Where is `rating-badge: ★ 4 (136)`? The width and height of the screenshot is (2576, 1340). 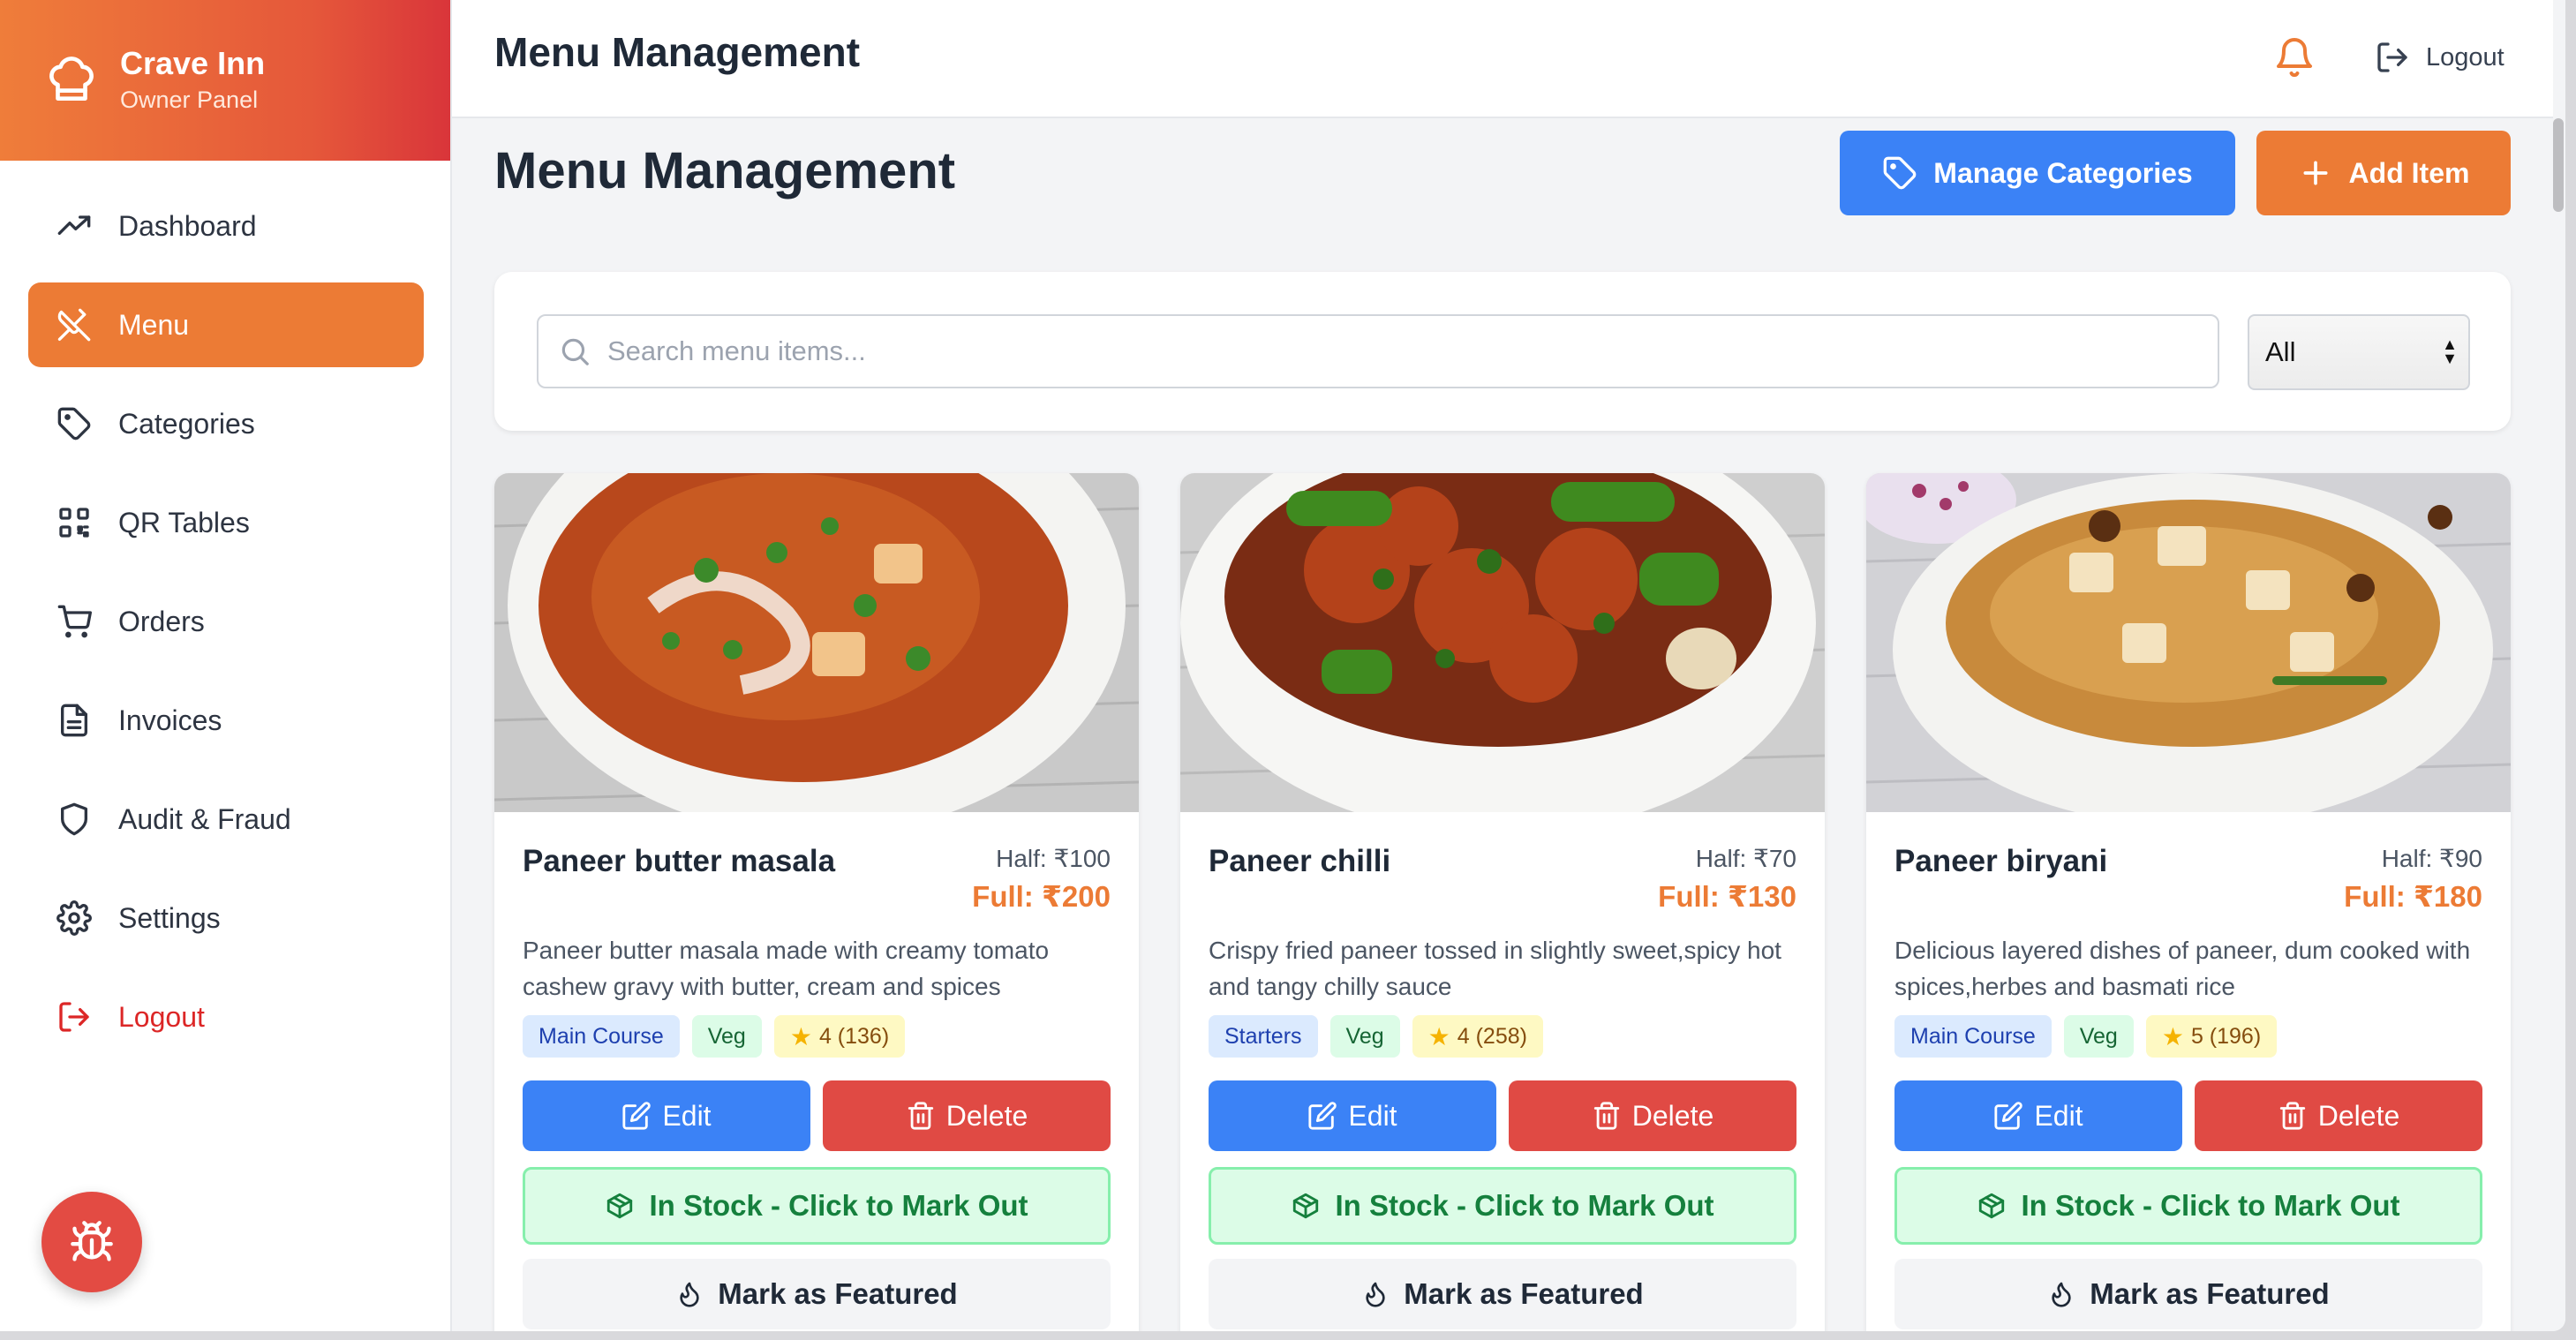 rating-badge: ★ 4 (136) is located at coordinates (840, 1036).